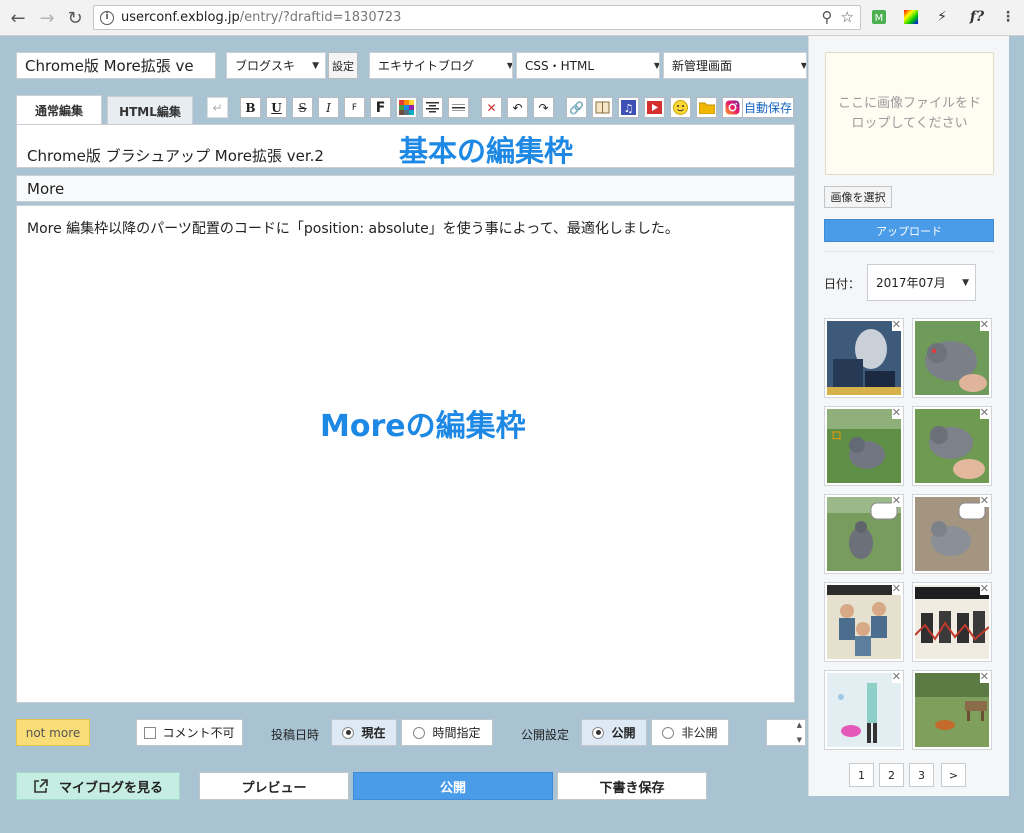  What do you see at coordinates (699, 733) in the screenshot?
I see `private-label: 非公開` at bounding box center [699, 733].